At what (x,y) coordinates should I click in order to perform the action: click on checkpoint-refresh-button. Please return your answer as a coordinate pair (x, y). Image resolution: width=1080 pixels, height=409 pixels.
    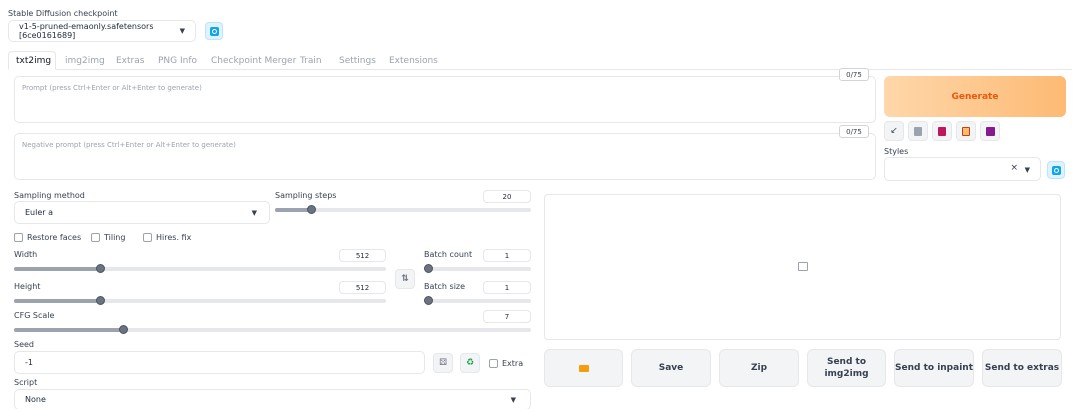
    Looking at the image, I should click on (214, 31).